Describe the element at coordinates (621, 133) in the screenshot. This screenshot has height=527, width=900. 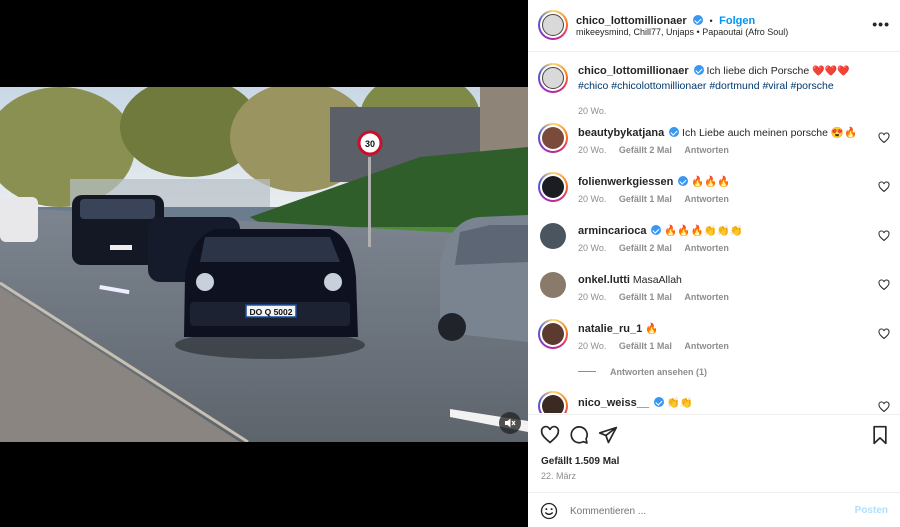
I see `commenter-username: beautybykatjana` at that location.